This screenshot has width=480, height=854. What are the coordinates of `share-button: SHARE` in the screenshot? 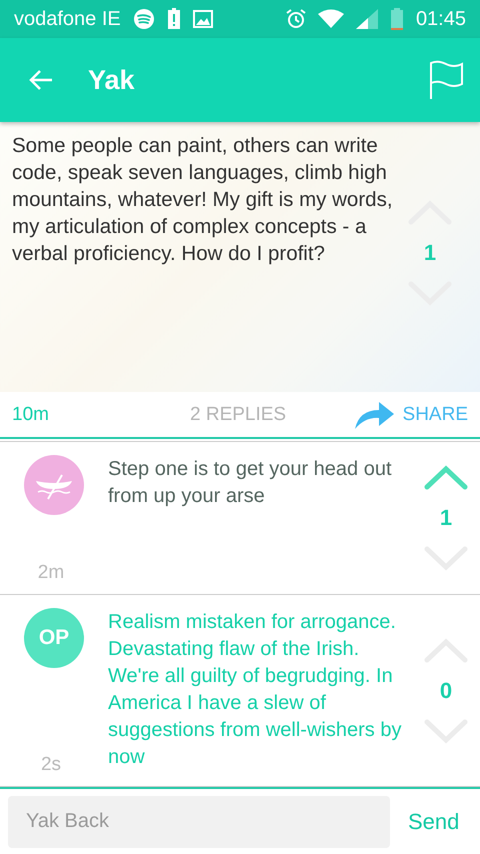 It's located at (410, 415).